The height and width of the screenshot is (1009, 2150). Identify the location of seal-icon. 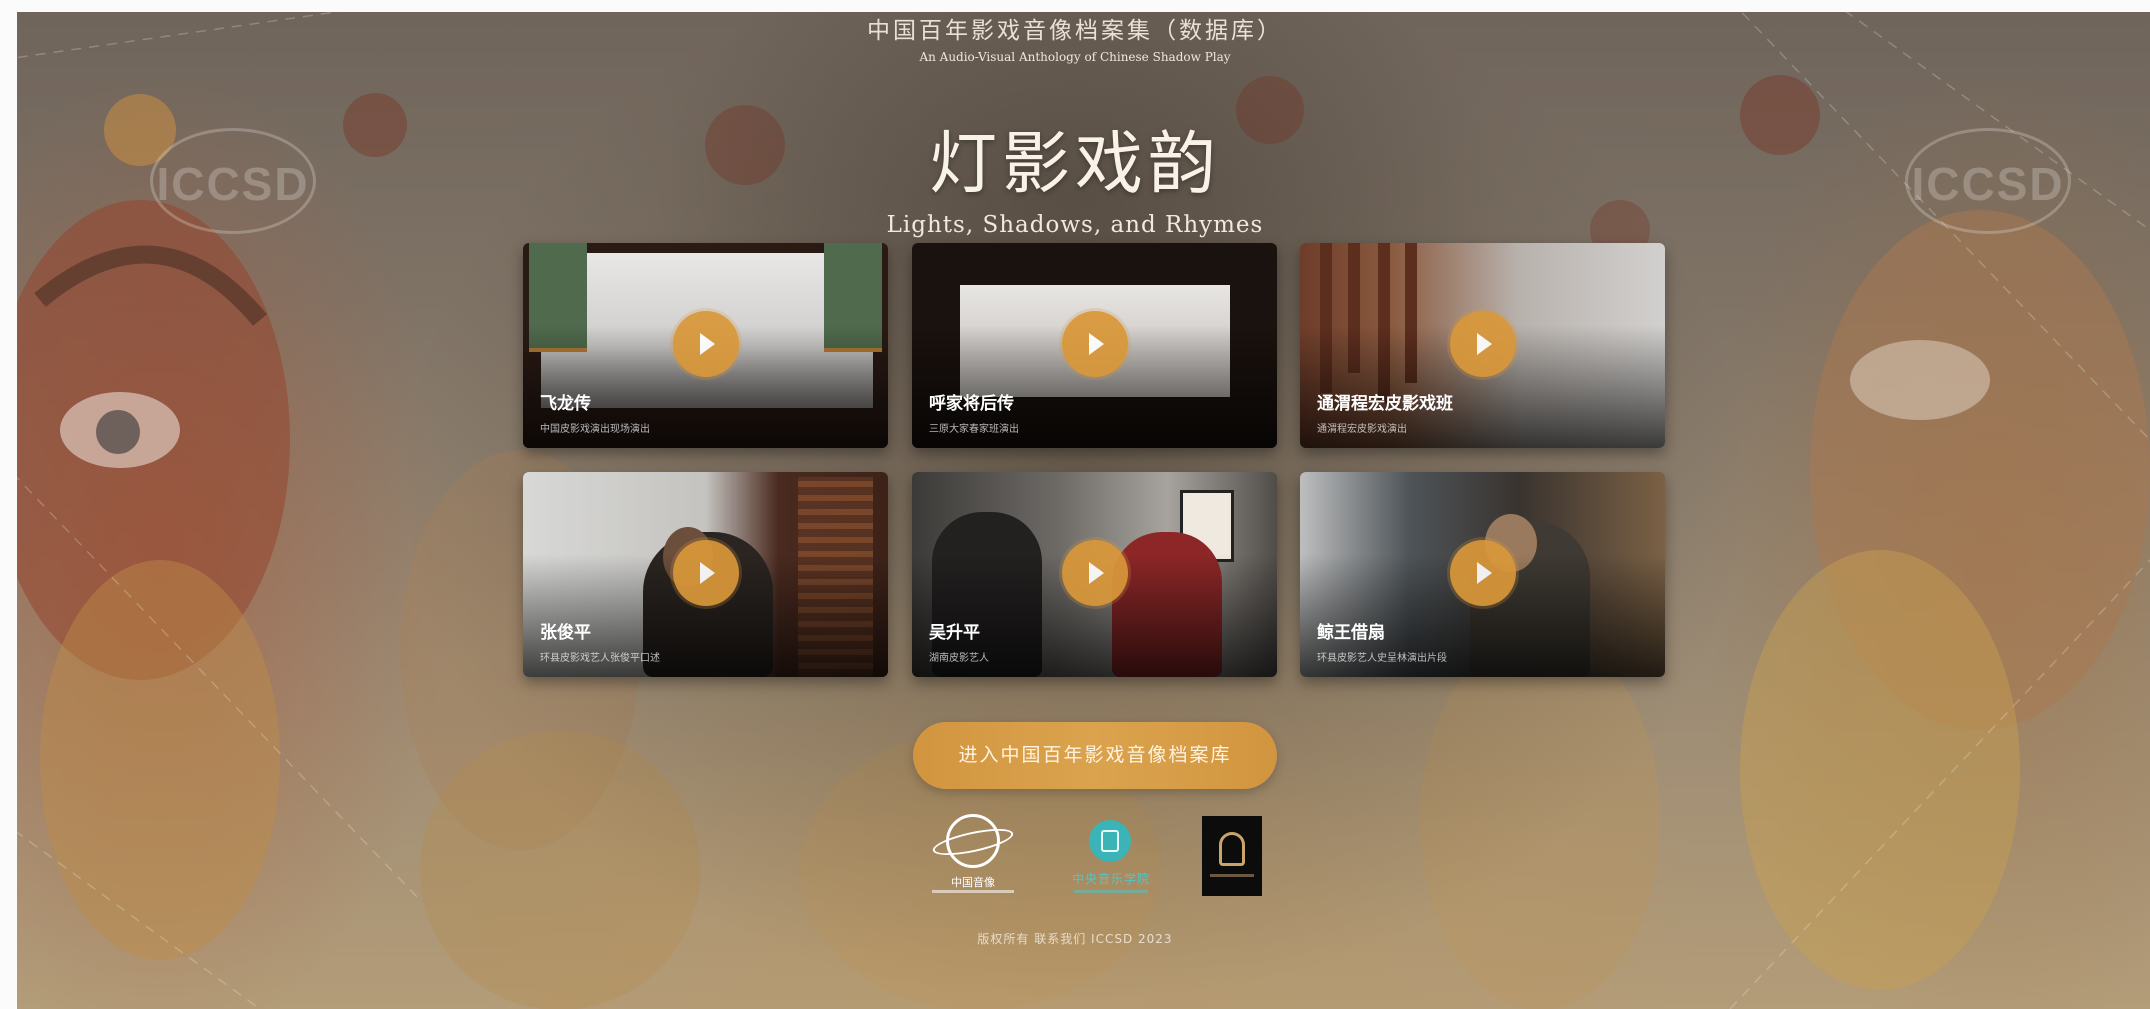
(1110, 841).